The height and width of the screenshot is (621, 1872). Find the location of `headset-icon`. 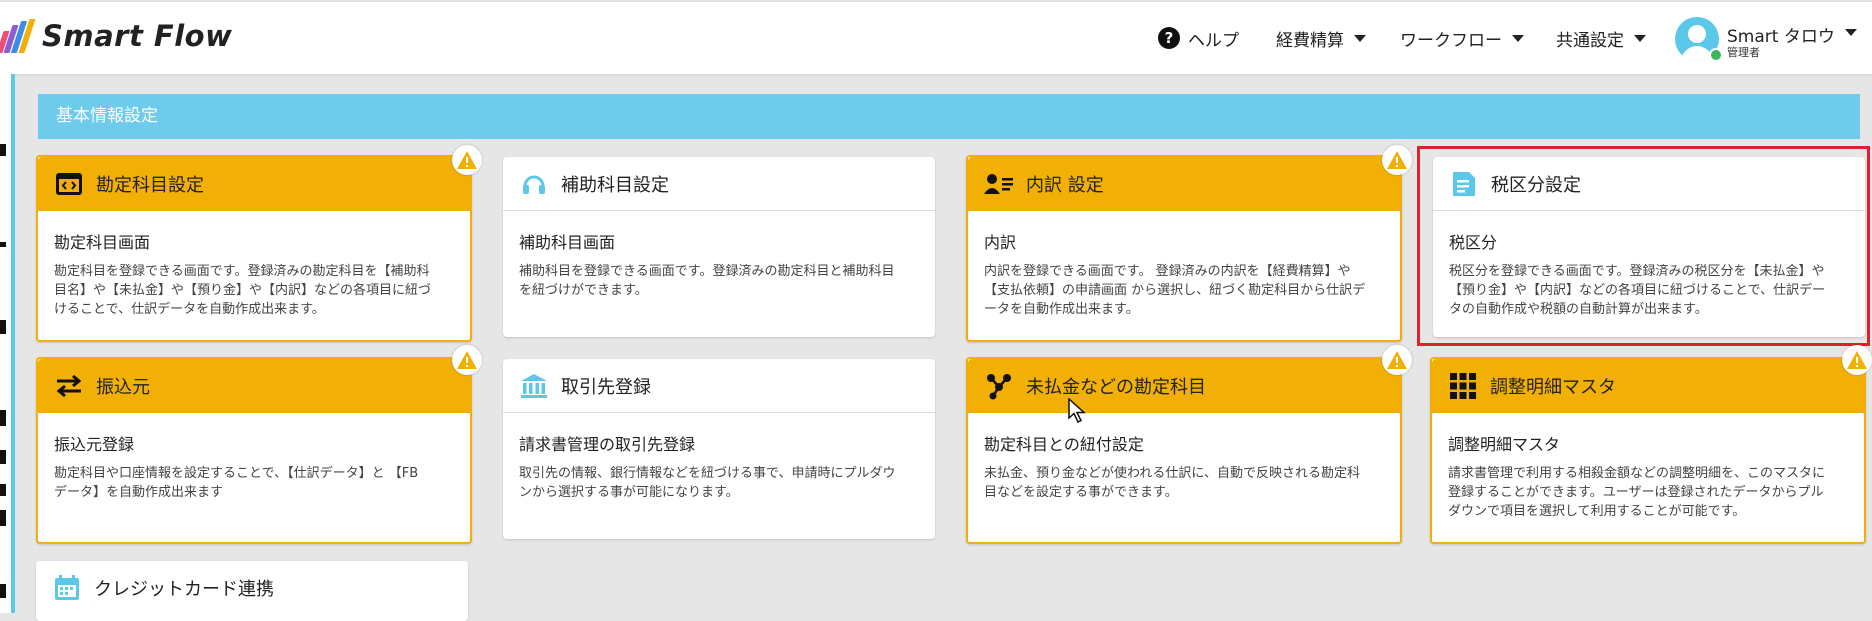

headset-icon is located at coordinates (534, 184).